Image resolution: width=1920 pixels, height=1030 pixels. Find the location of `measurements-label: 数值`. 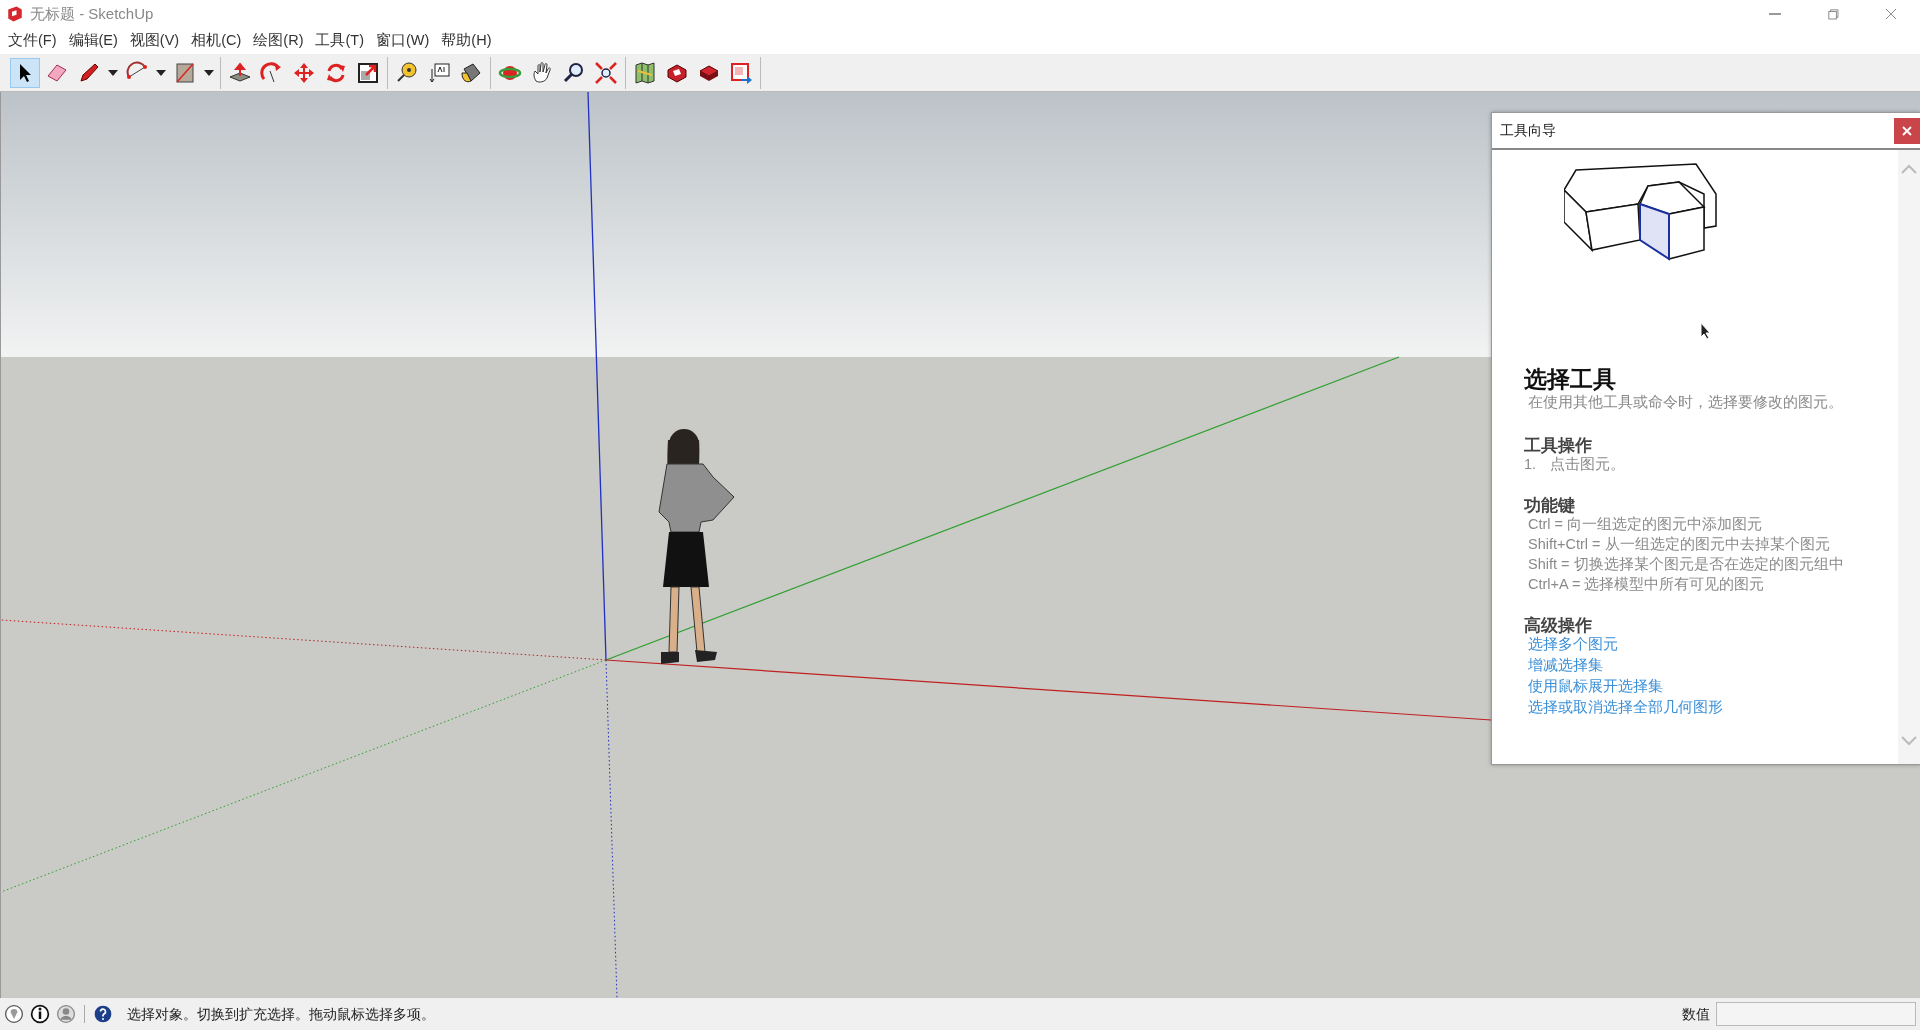

measurements-label: 数值 is located at coordinates (1696, 1014).